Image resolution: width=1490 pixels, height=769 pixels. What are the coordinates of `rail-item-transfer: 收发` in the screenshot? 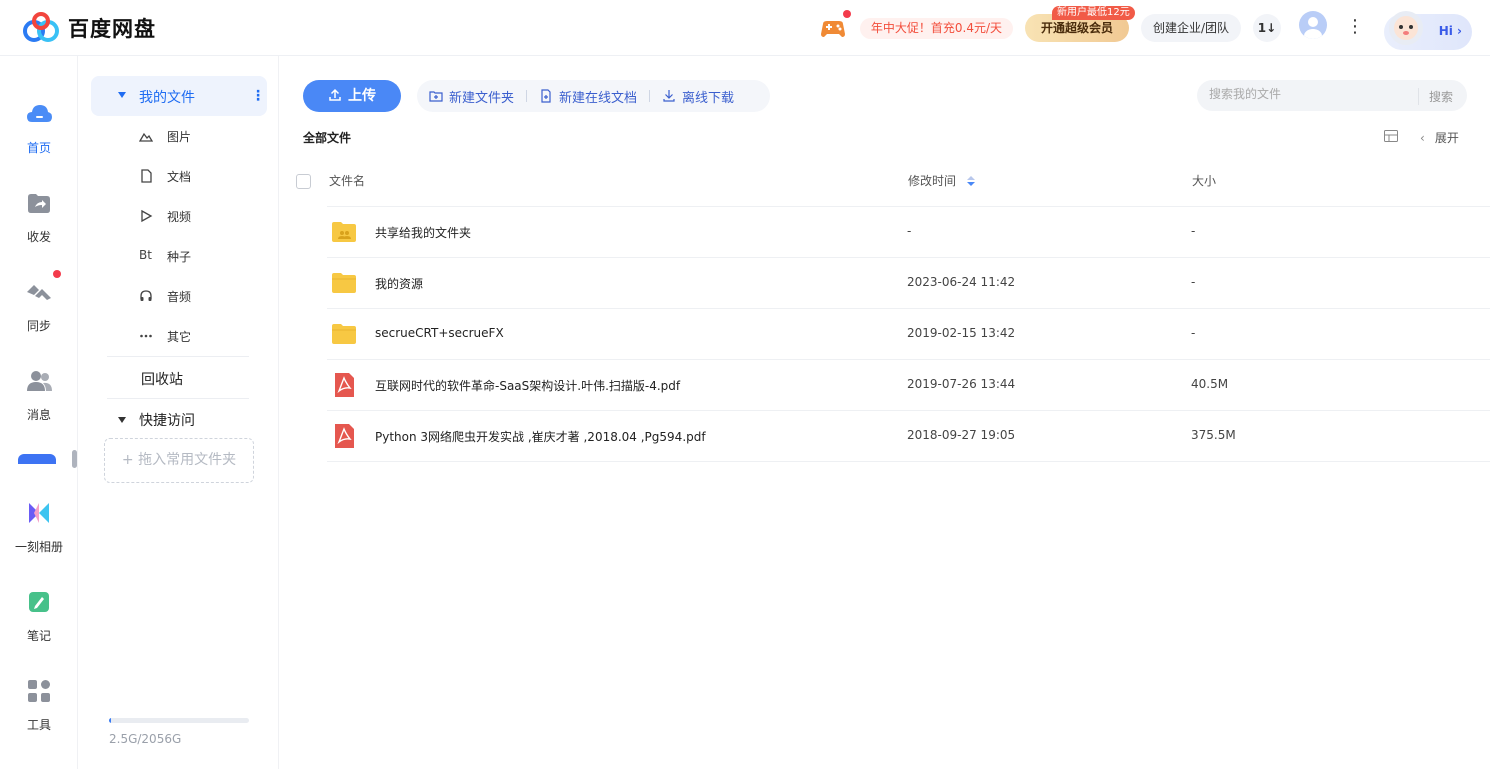 It's located at (39, 217).